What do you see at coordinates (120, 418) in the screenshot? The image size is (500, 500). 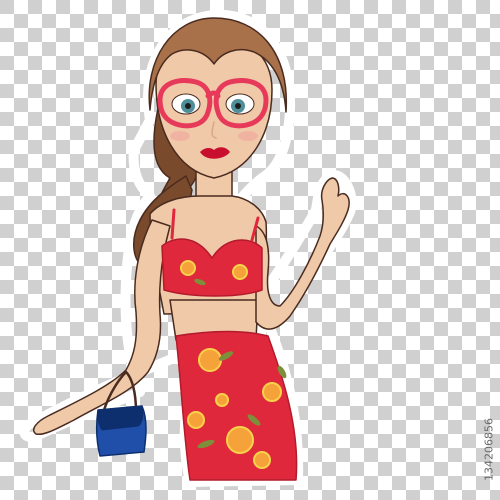 I see `handbag-flap` at bounding box center [120, 418].